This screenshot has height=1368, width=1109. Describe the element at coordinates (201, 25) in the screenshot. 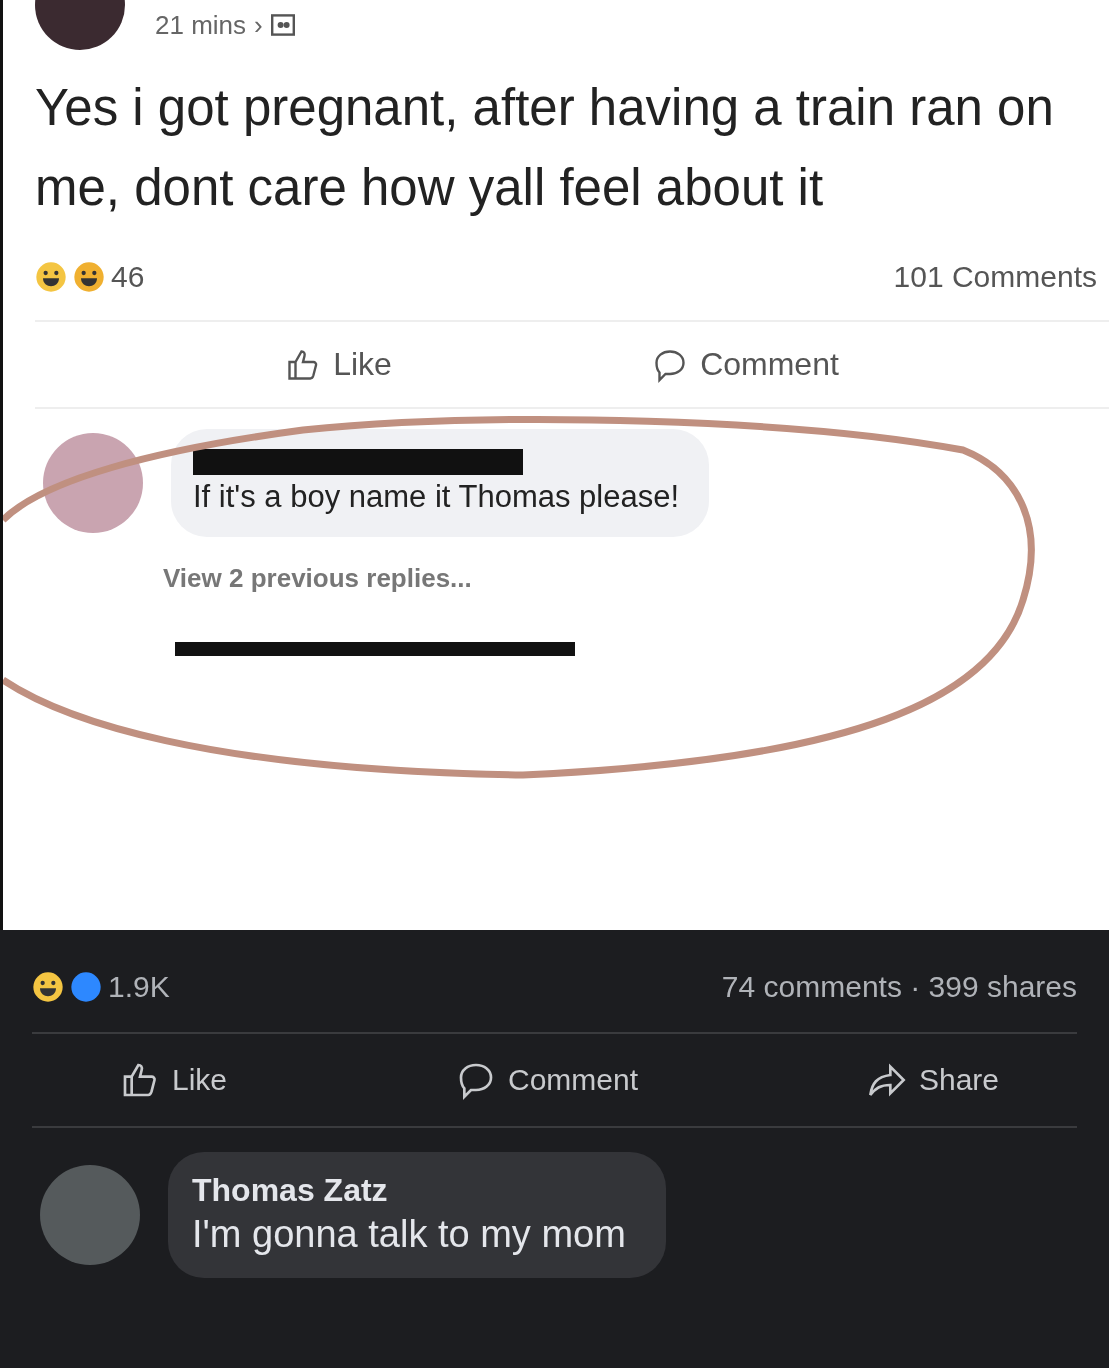

I see `post-time: 21 mins` at that location.